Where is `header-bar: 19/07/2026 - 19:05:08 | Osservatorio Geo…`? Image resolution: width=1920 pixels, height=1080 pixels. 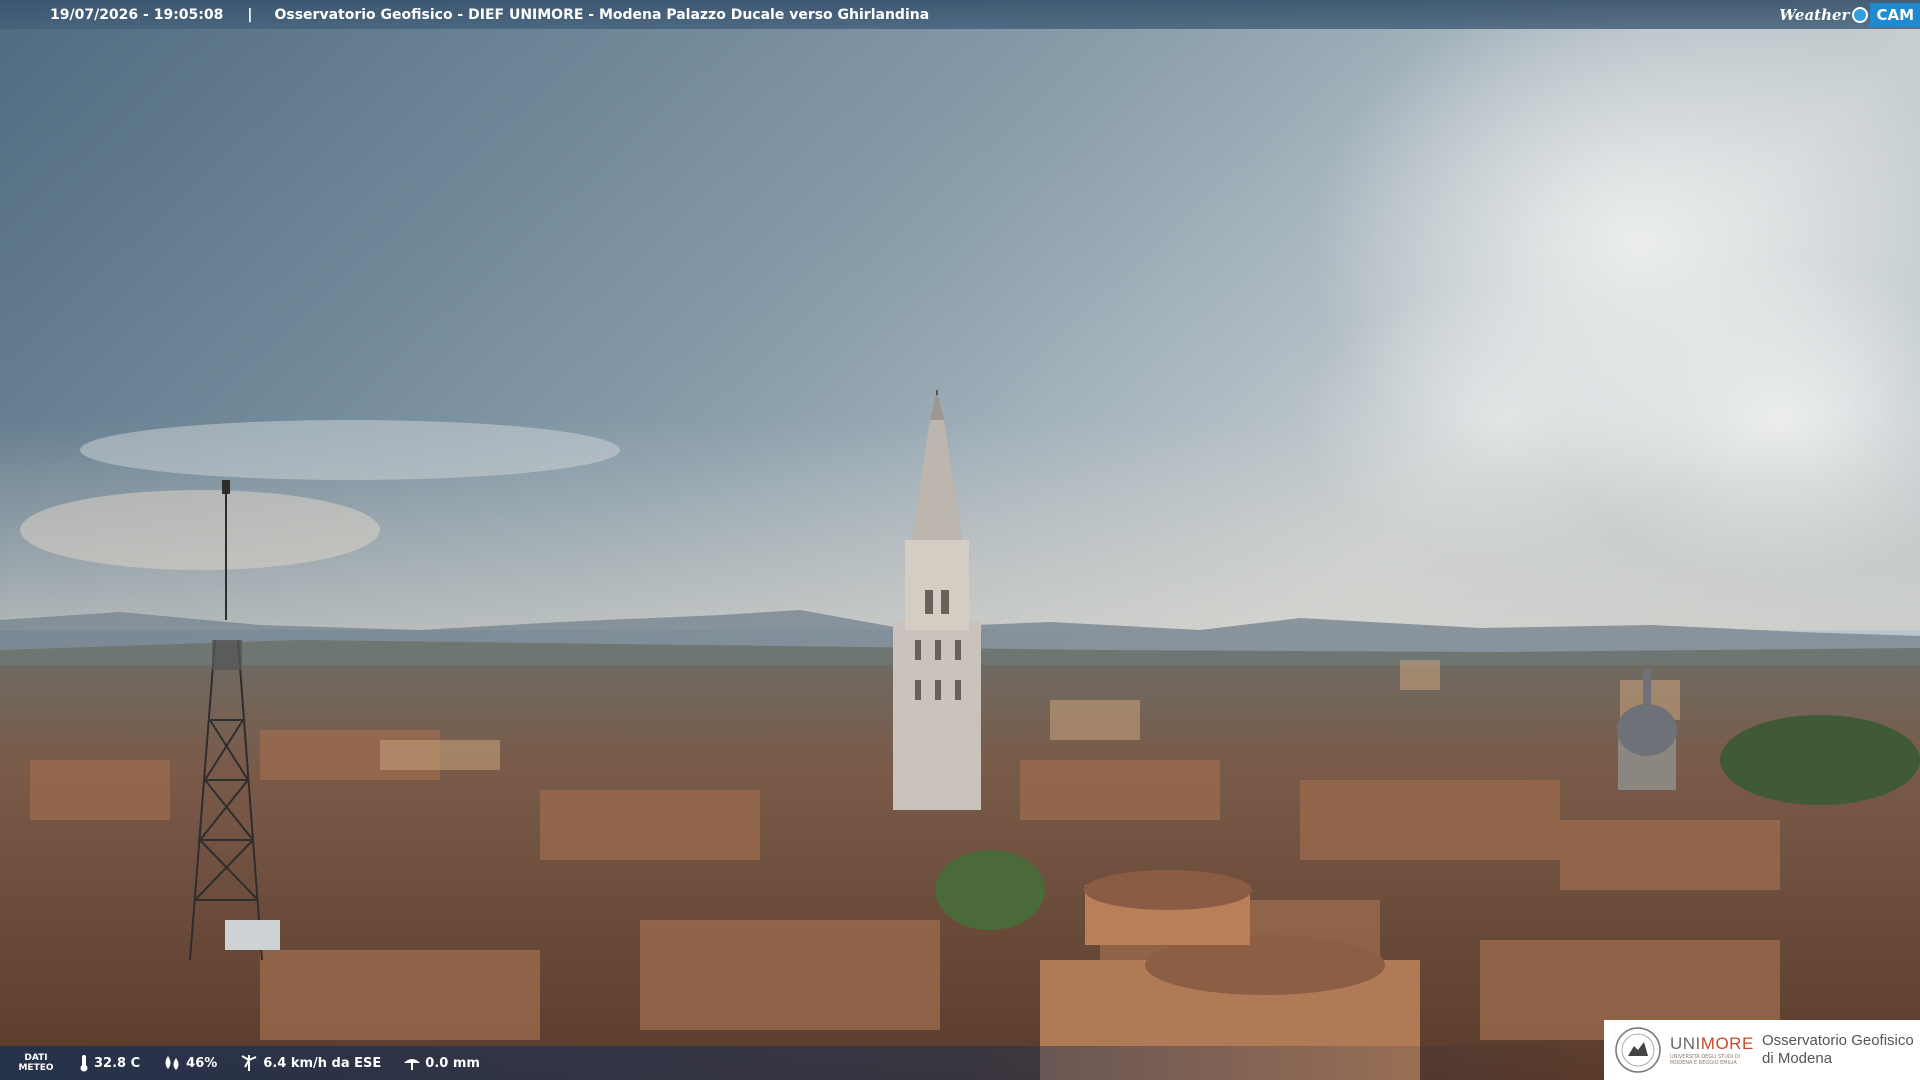 header-bar: 19/07/2026 - 19:05:08 | Osservatorio Geo… is located at coordinates (960, 14).